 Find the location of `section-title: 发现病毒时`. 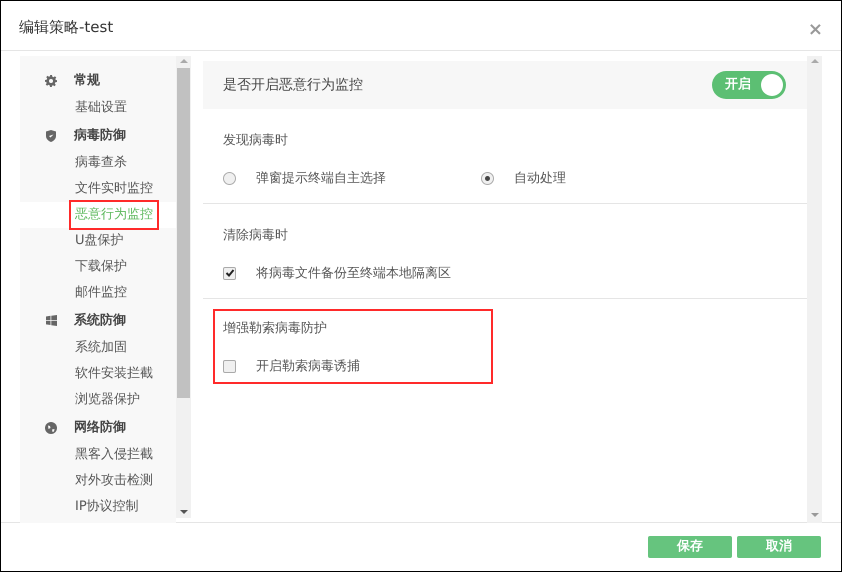

section-title: 发现病毒时 is located at coordinates (256, 141).